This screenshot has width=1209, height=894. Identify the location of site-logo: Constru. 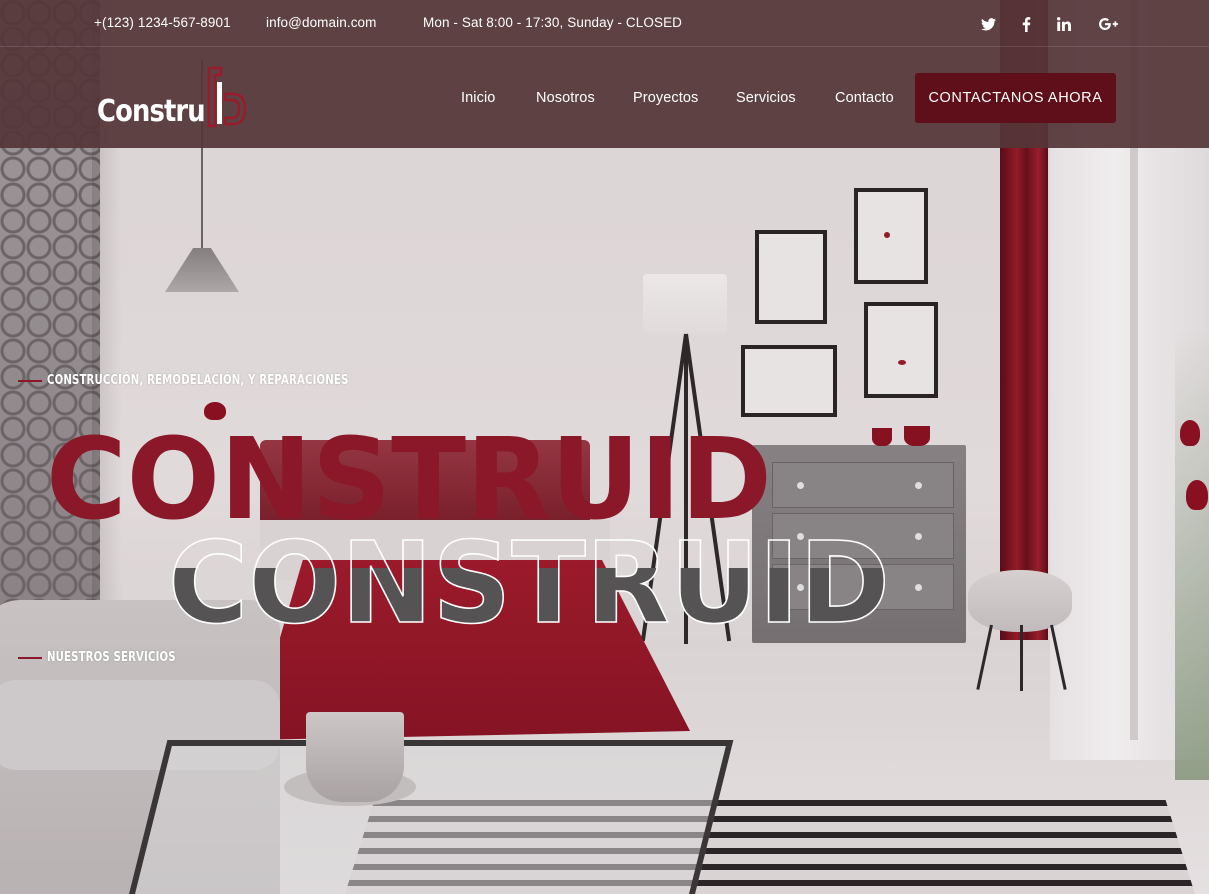
(172, 98).